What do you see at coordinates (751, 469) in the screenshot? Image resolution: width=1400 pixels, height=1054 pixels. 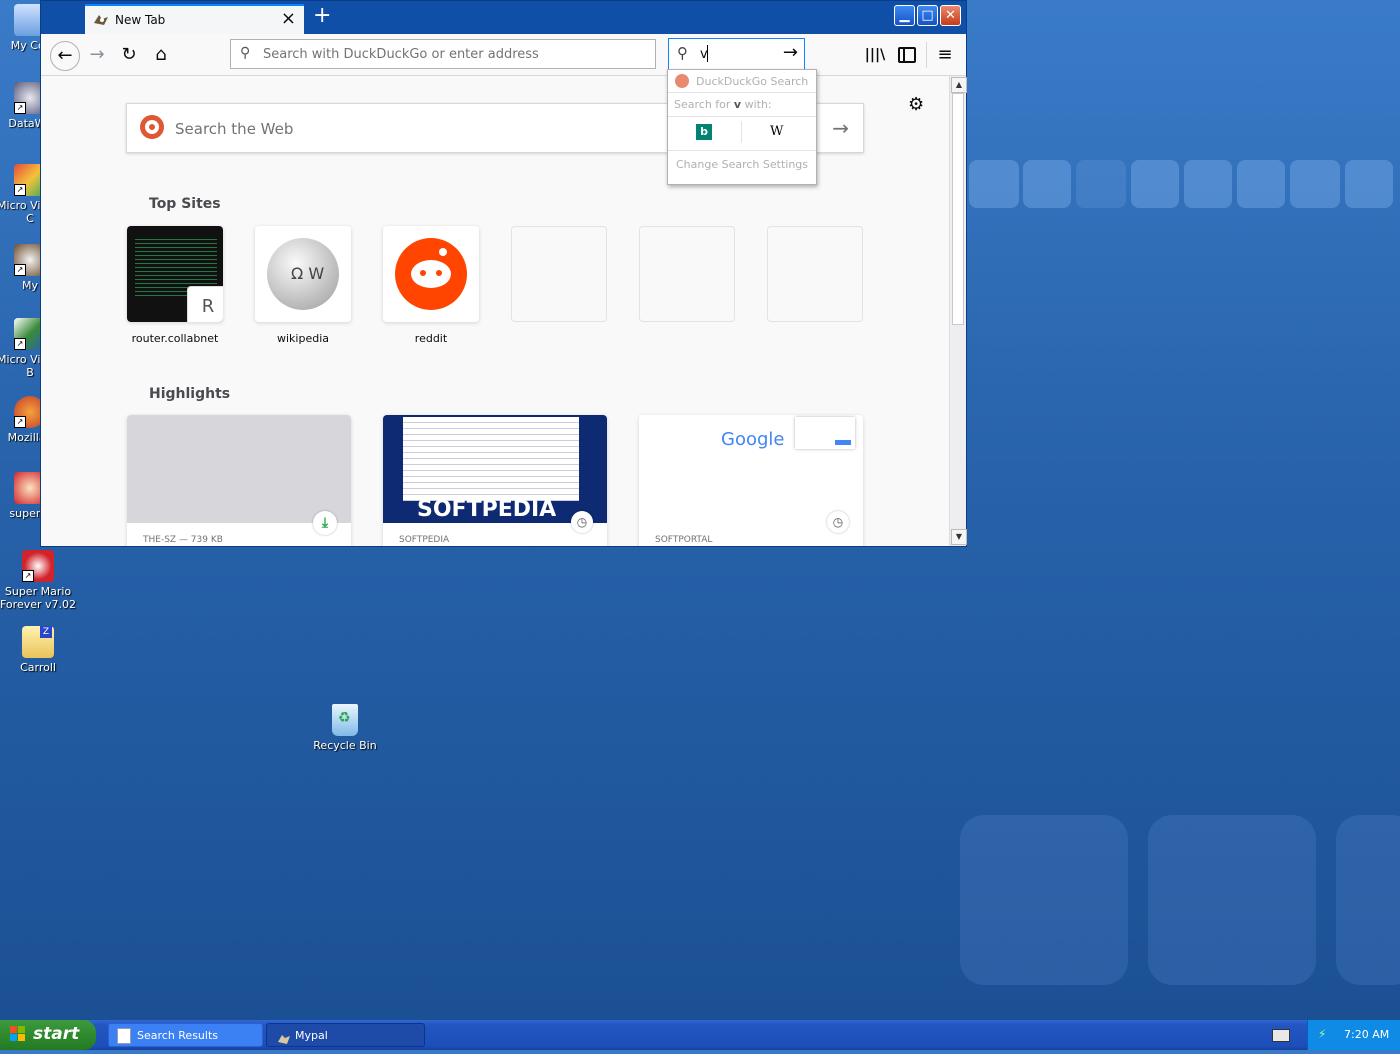 I see `highlight-preview: Google` at bounding box center [751, 469].